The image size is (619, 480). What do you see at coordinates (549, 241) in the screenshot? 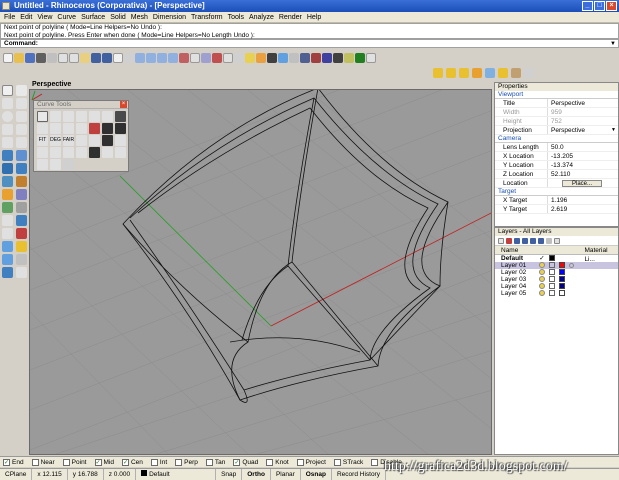
I see `filter-icon` at bounding box center [549, 241].